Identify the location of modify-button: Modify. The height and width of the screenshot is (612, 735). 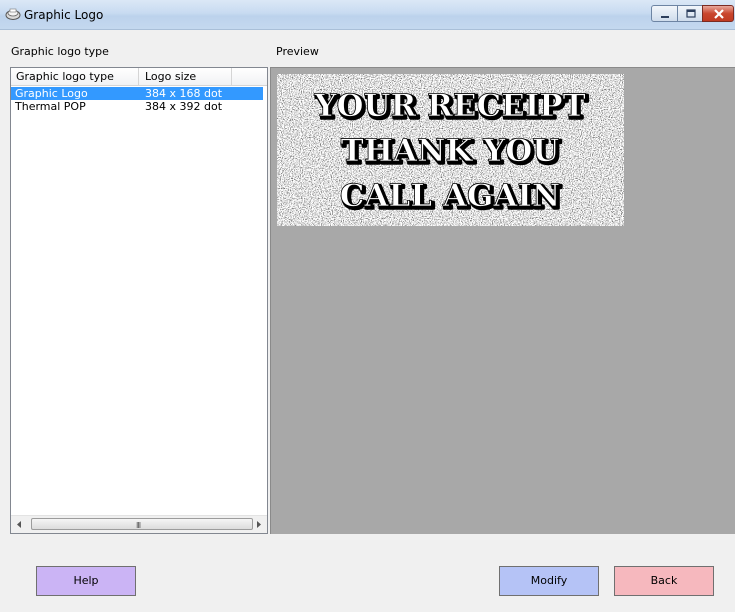
(549, 581).